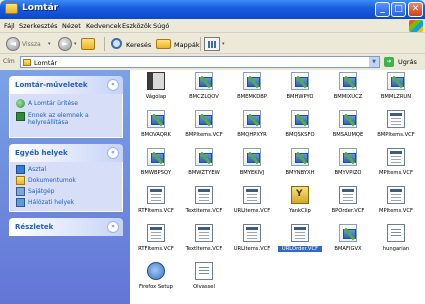  What do you see at coordinates (156, 89) in the screenshot?
I see `file-item: Vágólap` at bounding box center [156, 89].